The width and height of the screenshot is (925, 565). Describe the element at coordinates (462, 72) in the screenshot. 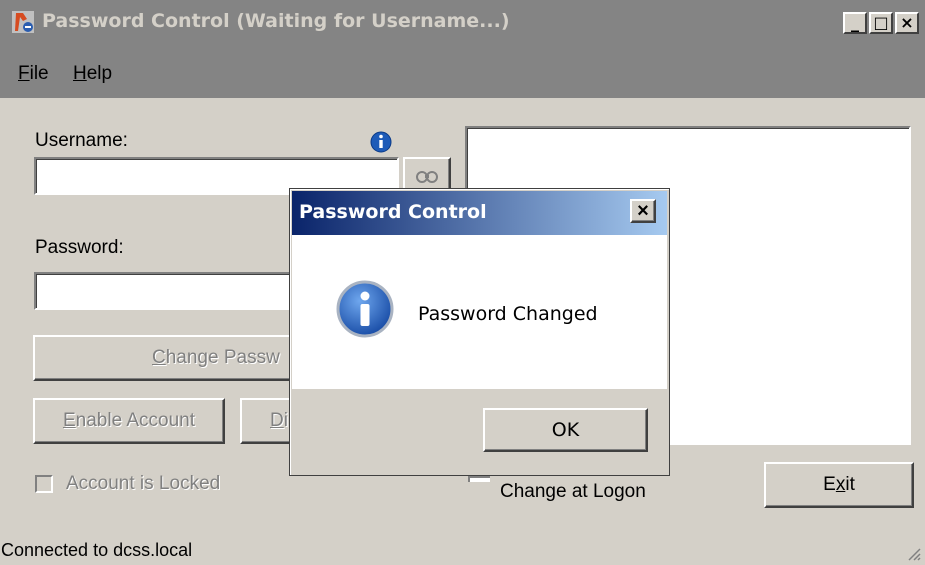

I see `menu-bar` at that location.